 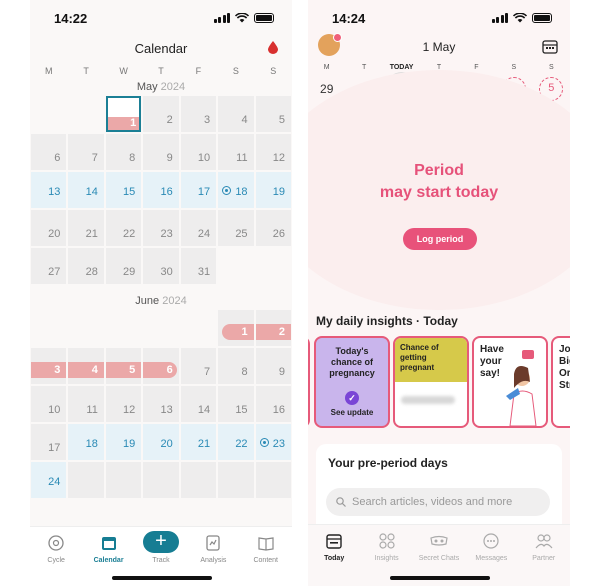 I want to click on strip-weekday-label: F, so click(x=476, y=67).